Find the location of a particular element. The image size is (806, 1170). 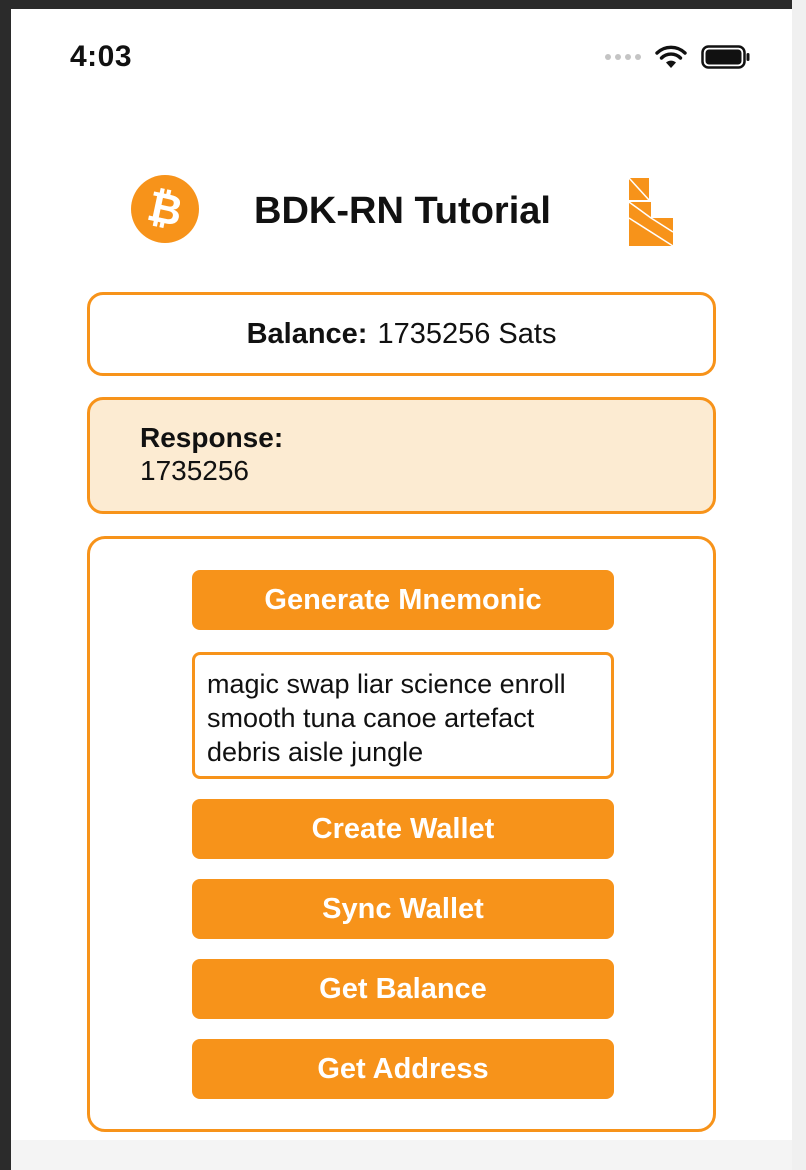

window-right-border is located at coordinates (799, 585).